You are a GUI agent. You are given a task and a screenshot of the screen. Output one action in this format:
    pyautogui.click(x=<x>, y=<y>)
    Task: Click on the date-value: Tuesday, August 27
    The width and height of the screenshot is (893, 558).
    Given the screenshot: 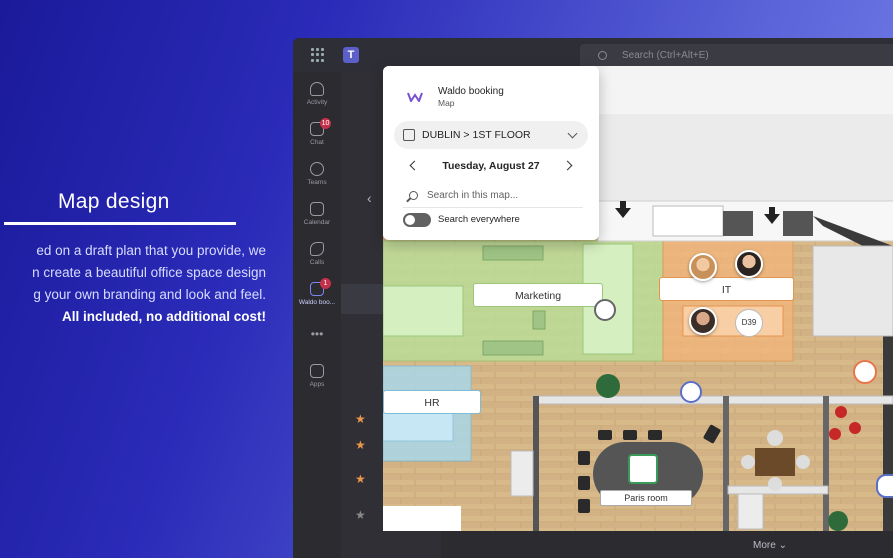 What is the action you would take?
    pyautogui.click(x=490, y=166)
    